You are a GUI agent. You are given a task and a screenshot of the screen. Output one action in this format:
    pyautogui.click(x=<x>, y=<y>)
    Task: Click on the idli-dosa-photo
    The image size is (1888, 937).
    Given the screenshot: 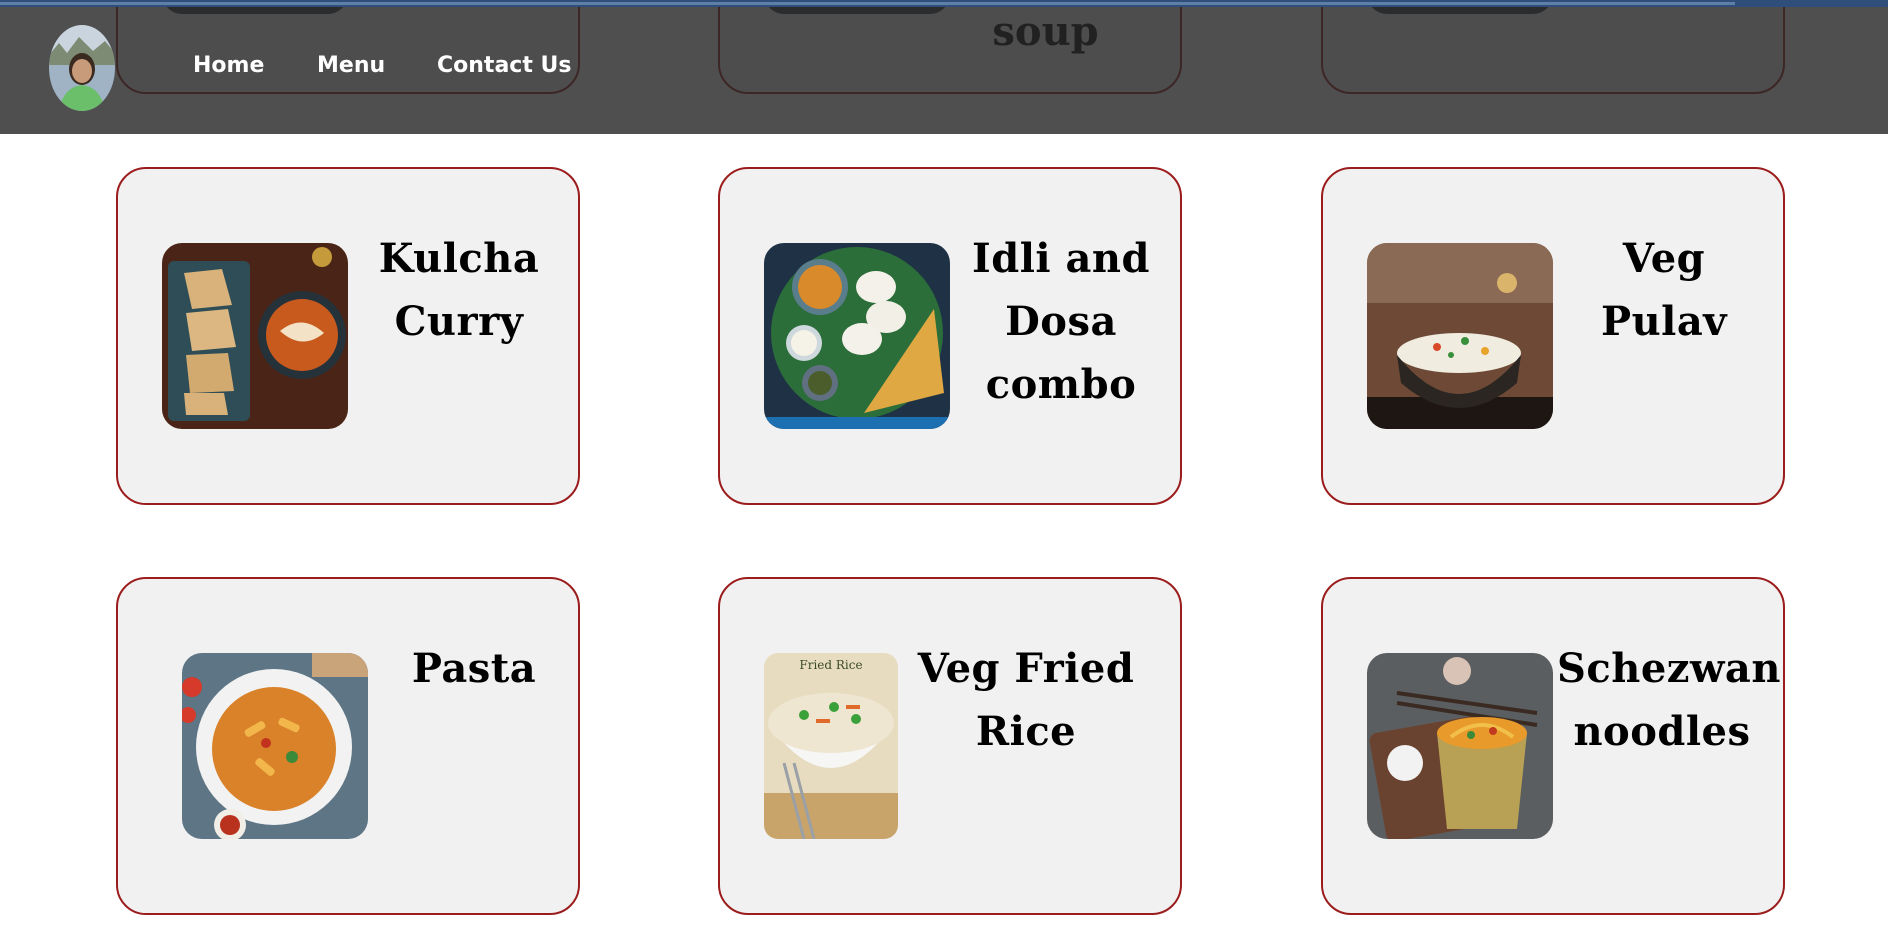 What is the action you would take?
    pyautogui.click(x=857, y=336)
    